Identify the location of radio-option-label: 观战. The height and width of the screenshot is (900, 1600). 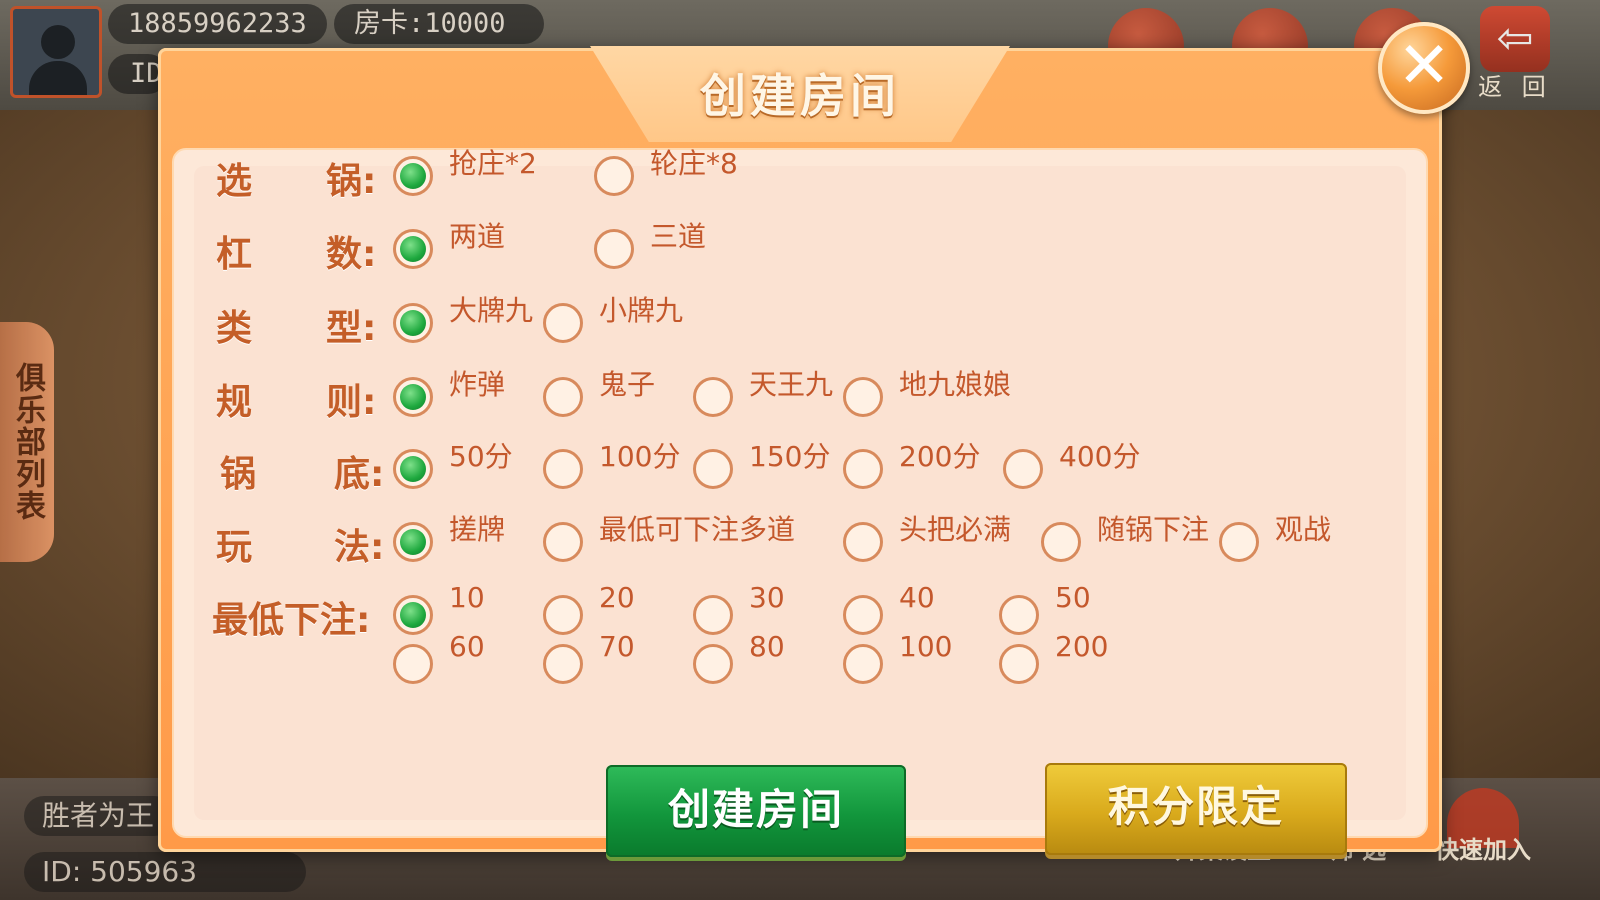
(1303, 529).